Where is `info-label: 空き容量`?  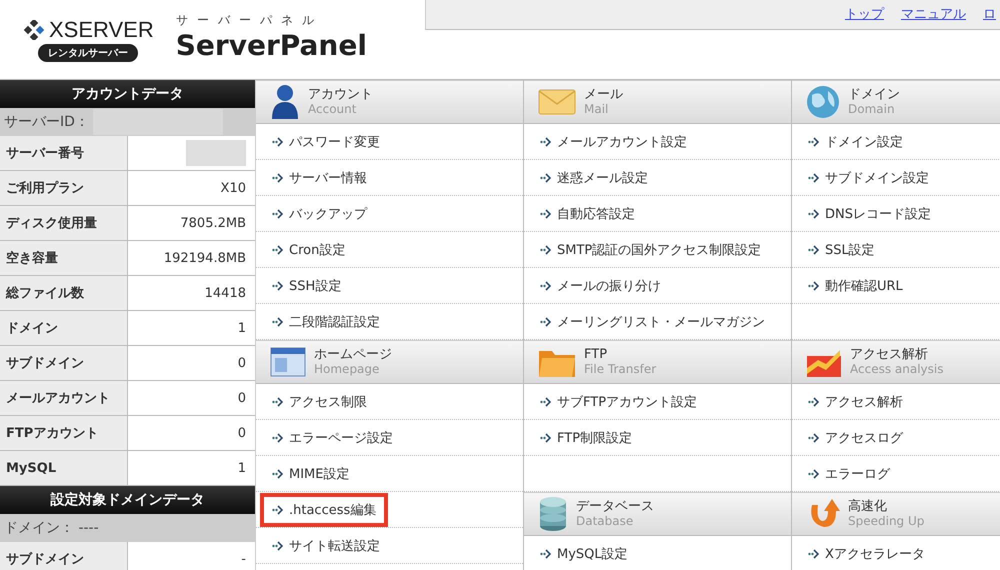 info-label: 空き容量 is located at coordinates (64, 258).